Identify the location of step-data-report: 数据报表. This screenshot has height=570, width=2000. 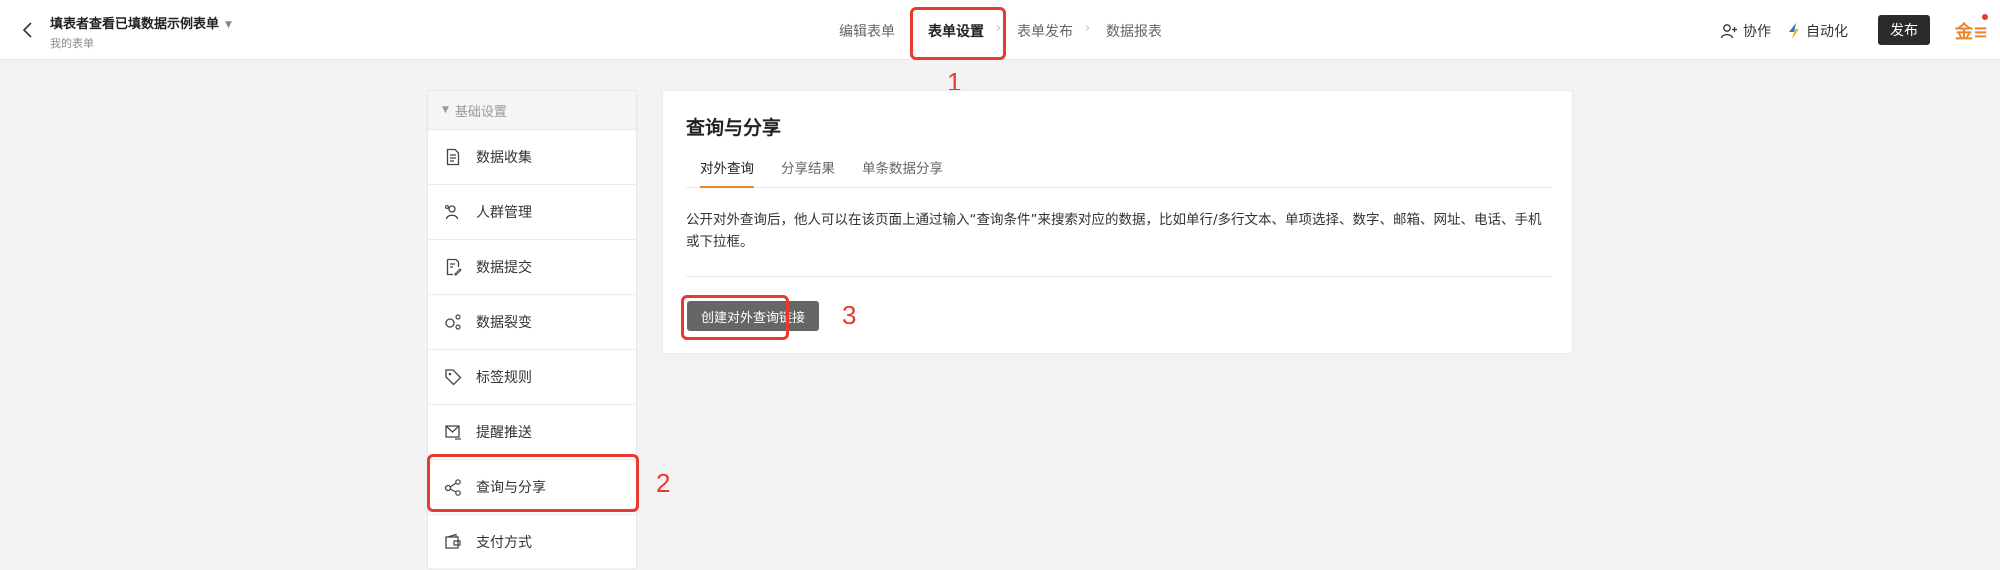
(1134, 31).